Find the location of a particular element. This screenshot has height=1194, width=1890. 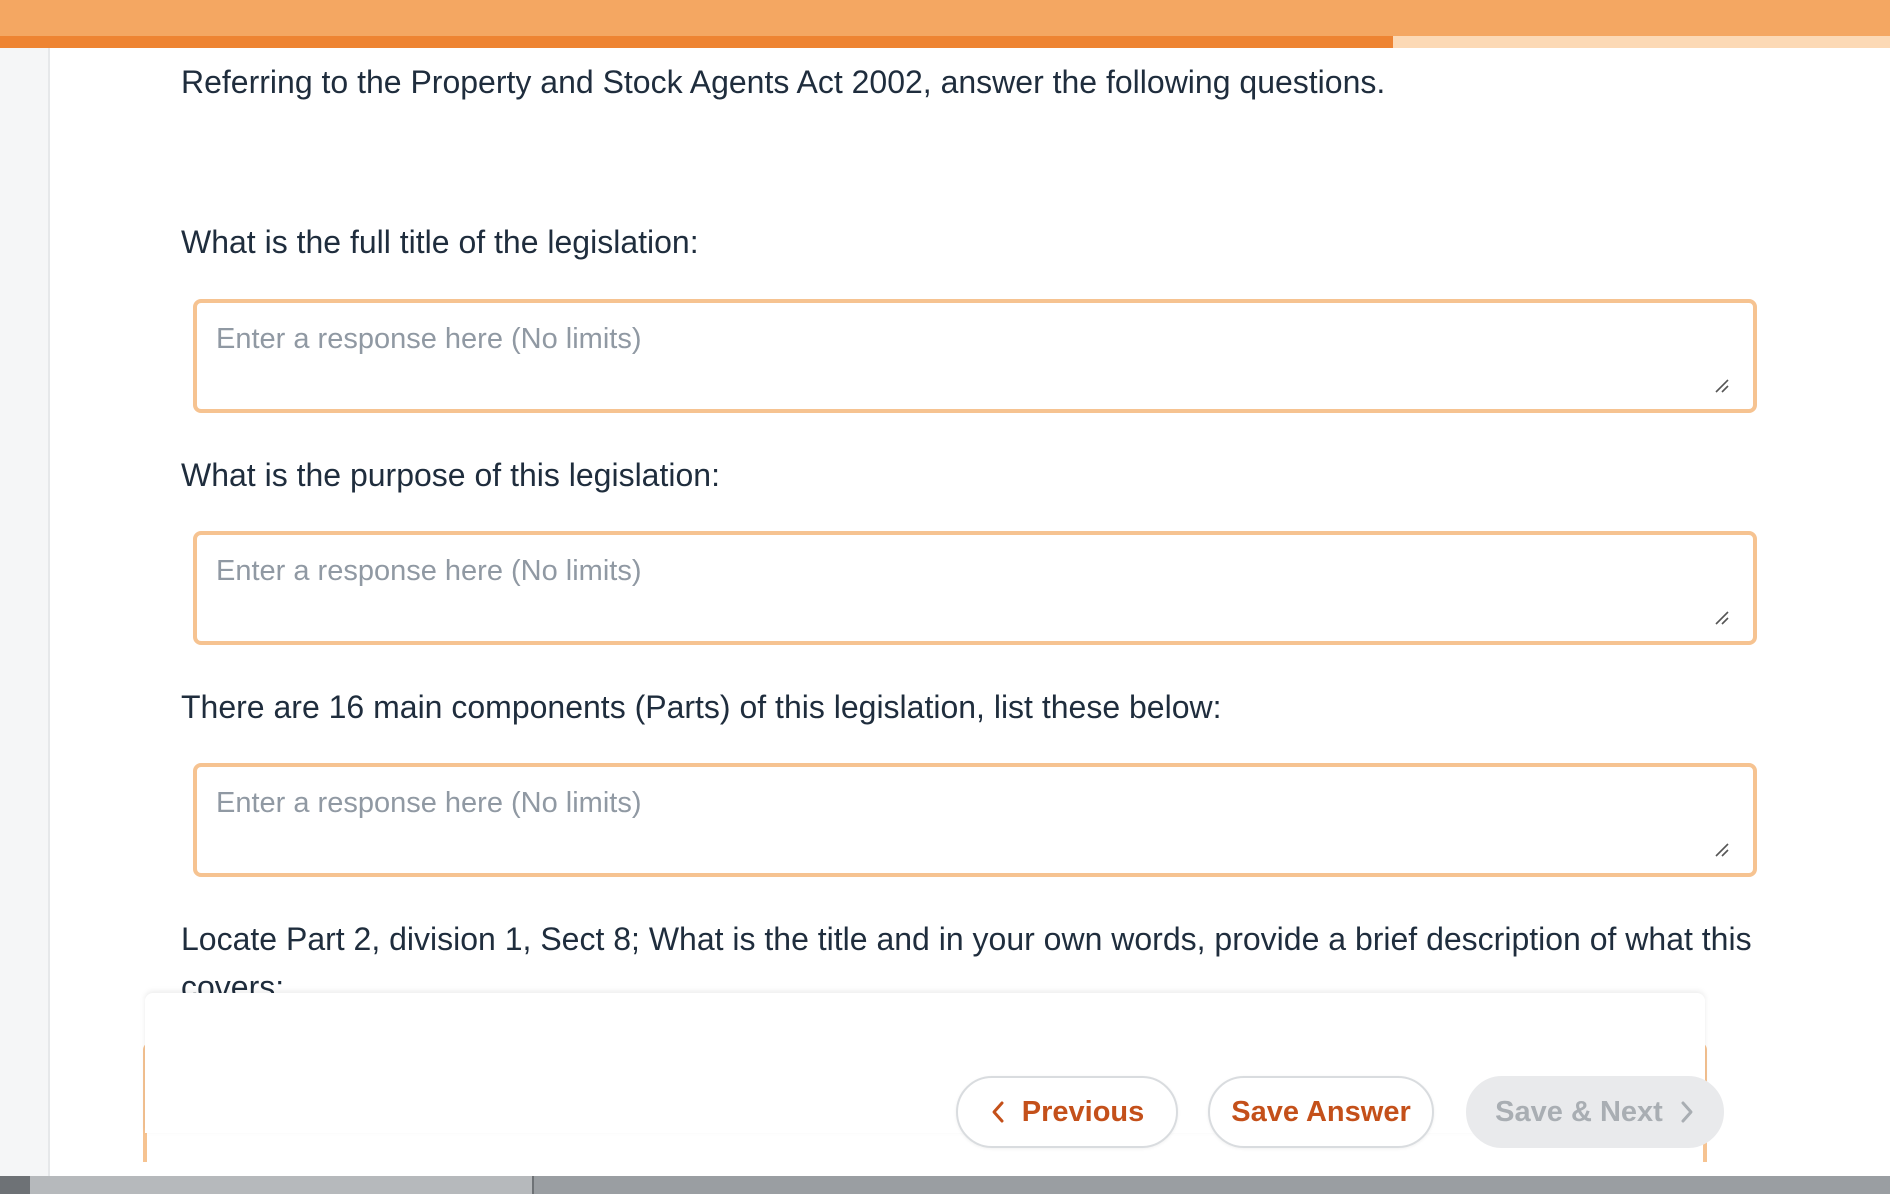

left-gutter is located at coordinates (25, 612).